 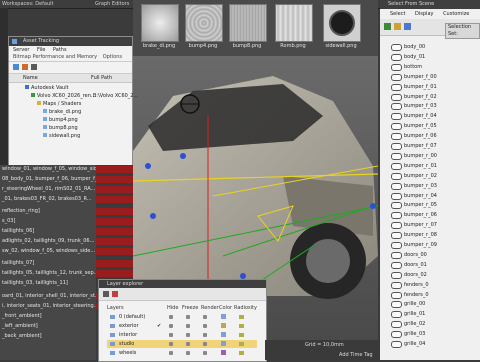 I want to click on filter-lights-icon, so click(x=397, y=26).